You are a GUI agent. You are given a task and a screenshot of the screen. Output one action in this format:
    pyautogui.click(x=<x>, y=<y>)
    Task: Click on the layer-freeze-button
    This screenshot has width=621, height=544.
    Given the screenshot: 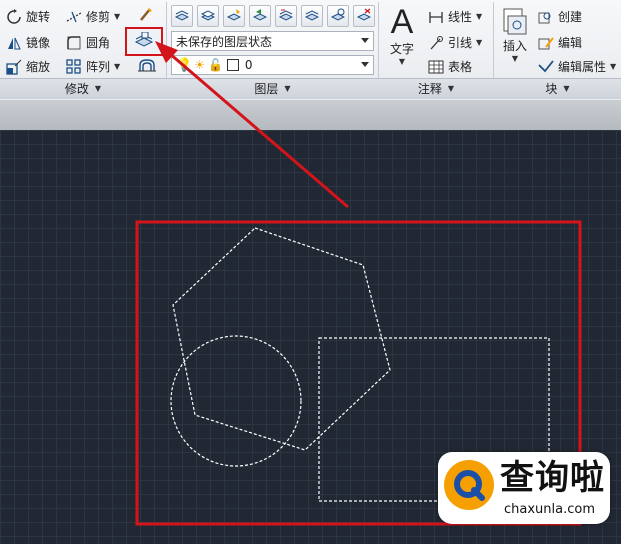 What is the action you would take?
    pyautogui.click(x=338, y=16)
    